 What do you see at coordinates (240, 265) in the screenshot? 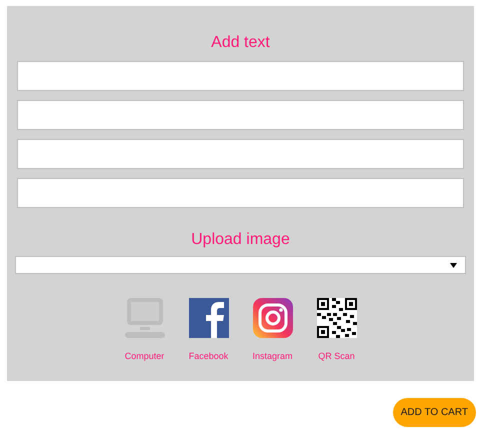
I see `image-dropdown` at bounding box center [240, 265].